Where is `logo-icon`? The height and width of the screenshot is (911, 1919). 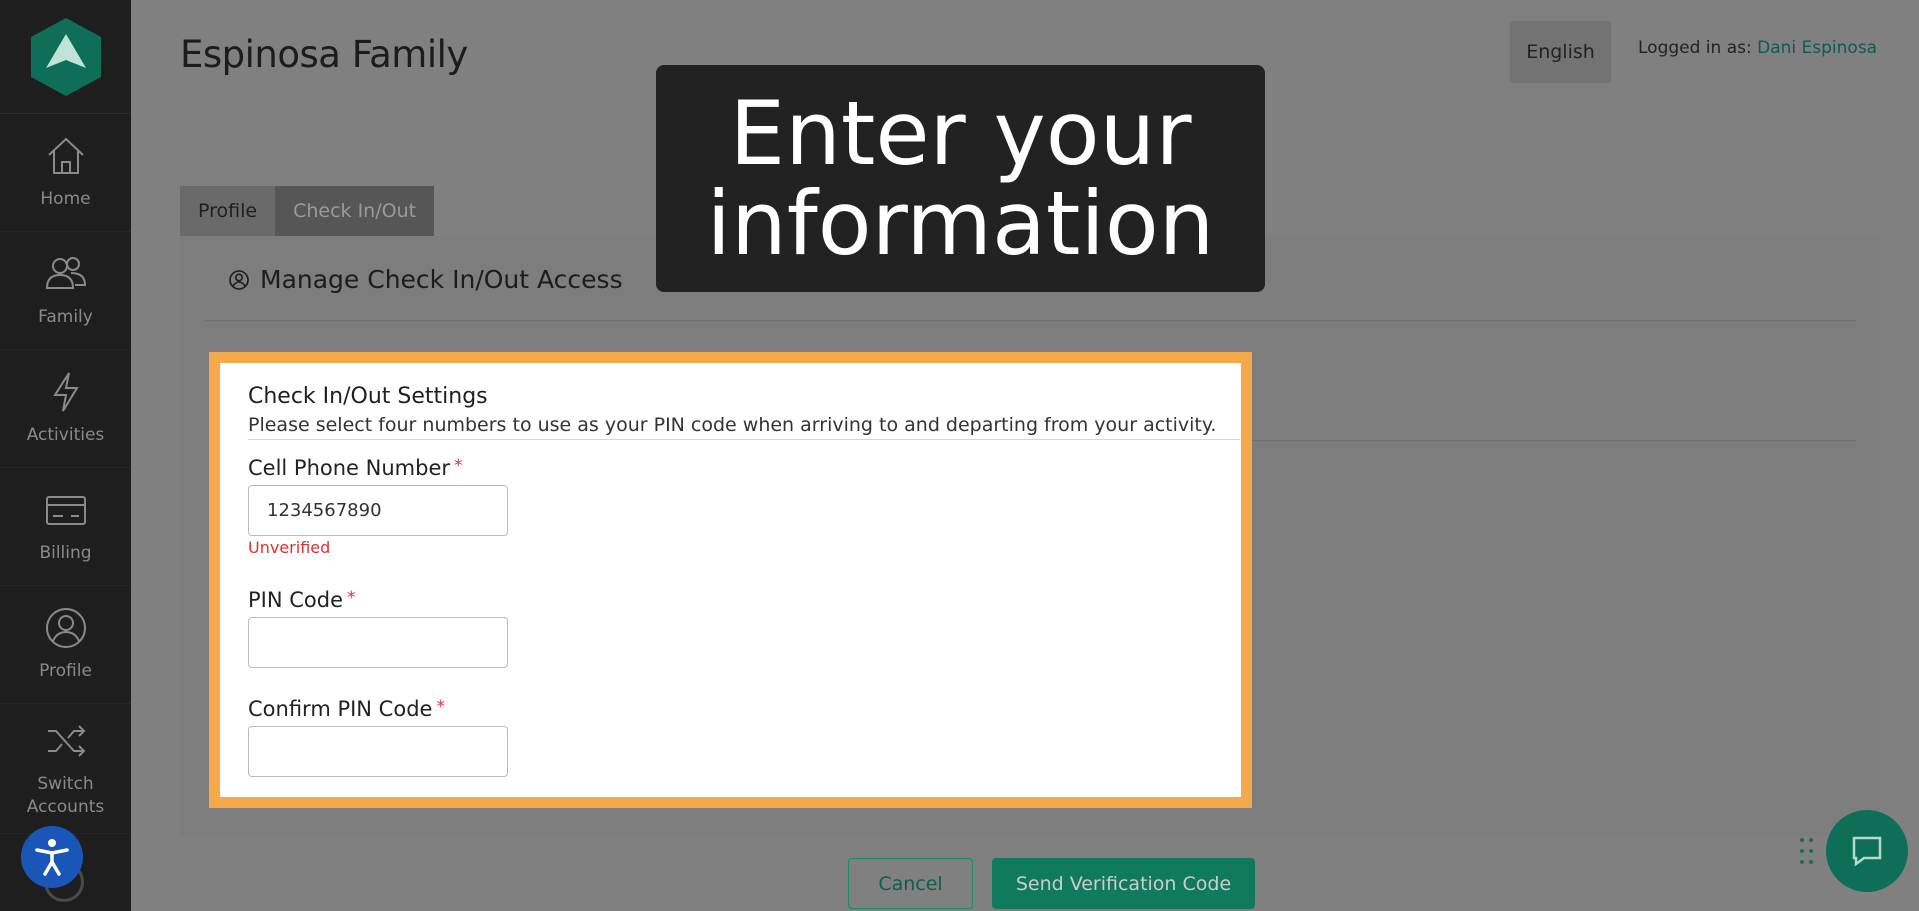 logo-icon is located at coordinates (65, 56).